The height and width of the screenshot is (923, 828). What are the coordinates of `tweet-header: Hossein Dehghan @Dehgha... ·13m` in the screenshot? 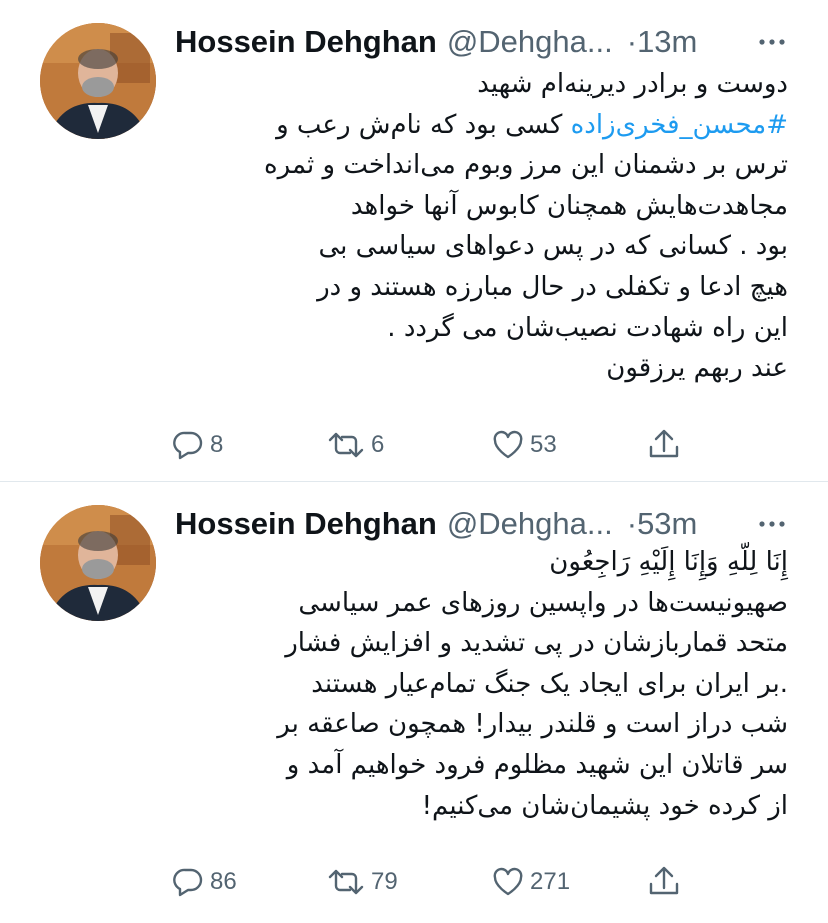 It's located at (485, 42).